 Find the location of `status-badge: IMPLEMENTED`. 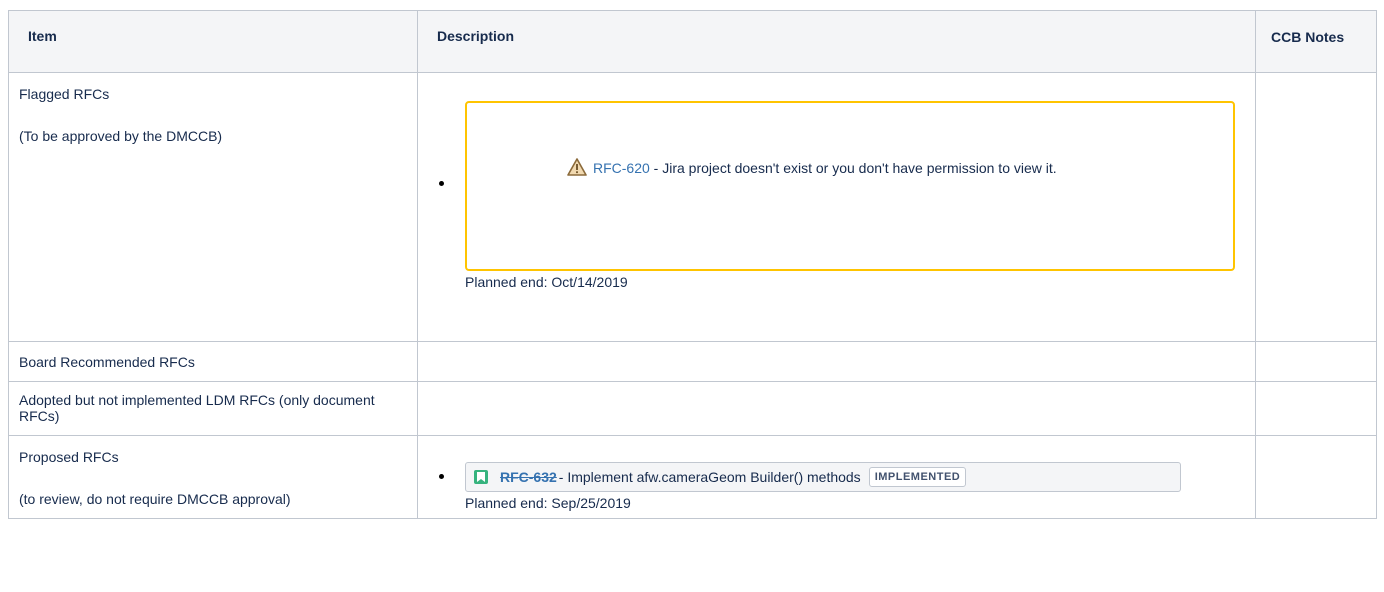

status-badge: IMPLEMENTED is located at coordinates (917, 477).